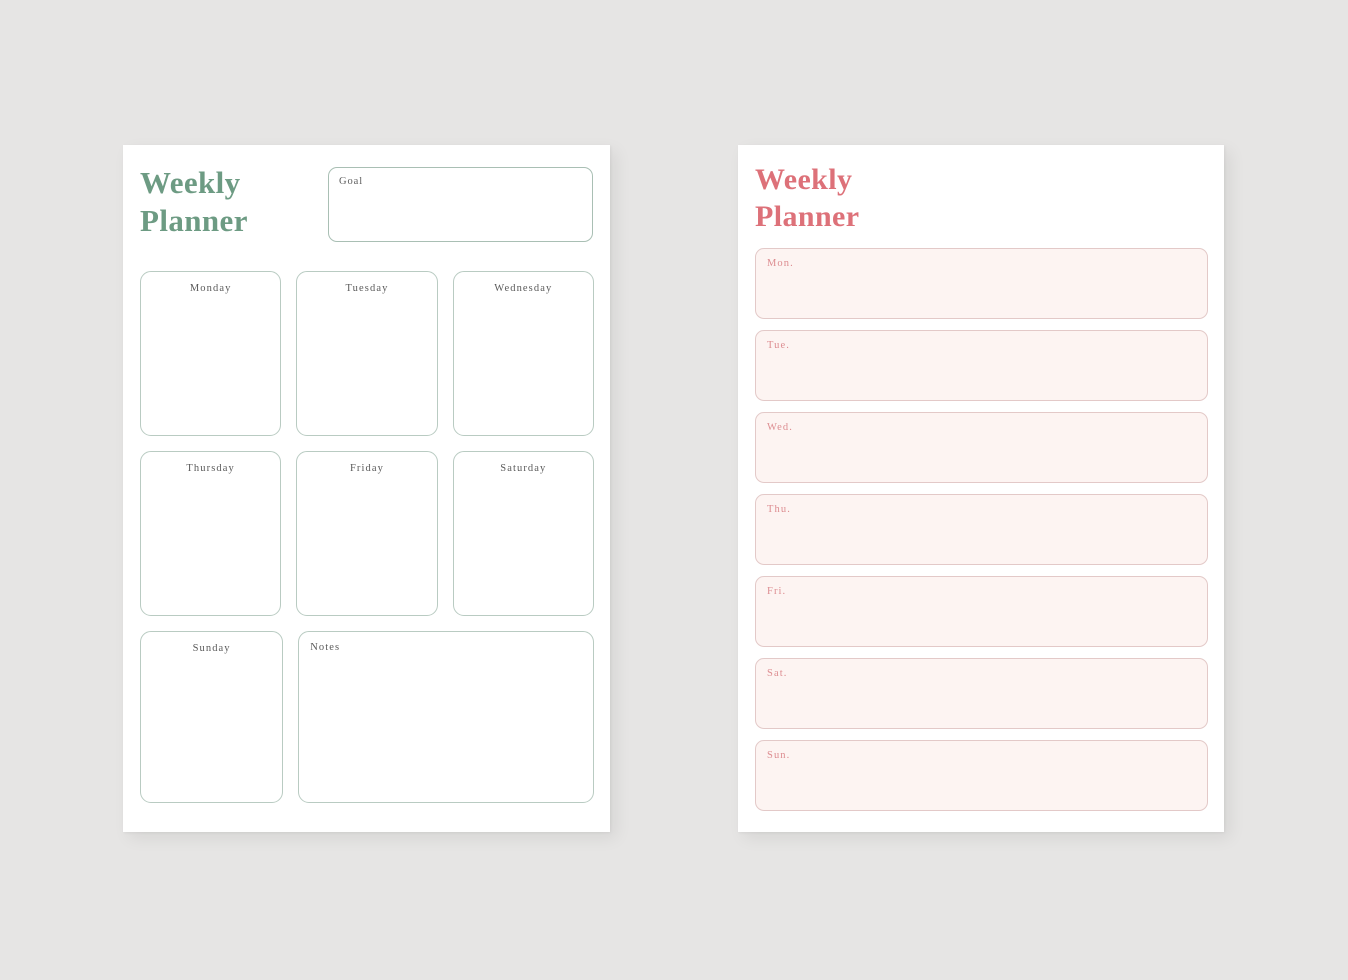  What do you see at coordinates (366, 468) in the screenshot?
I see `day-label-friday: Friday` at bounding box center [366, 468].